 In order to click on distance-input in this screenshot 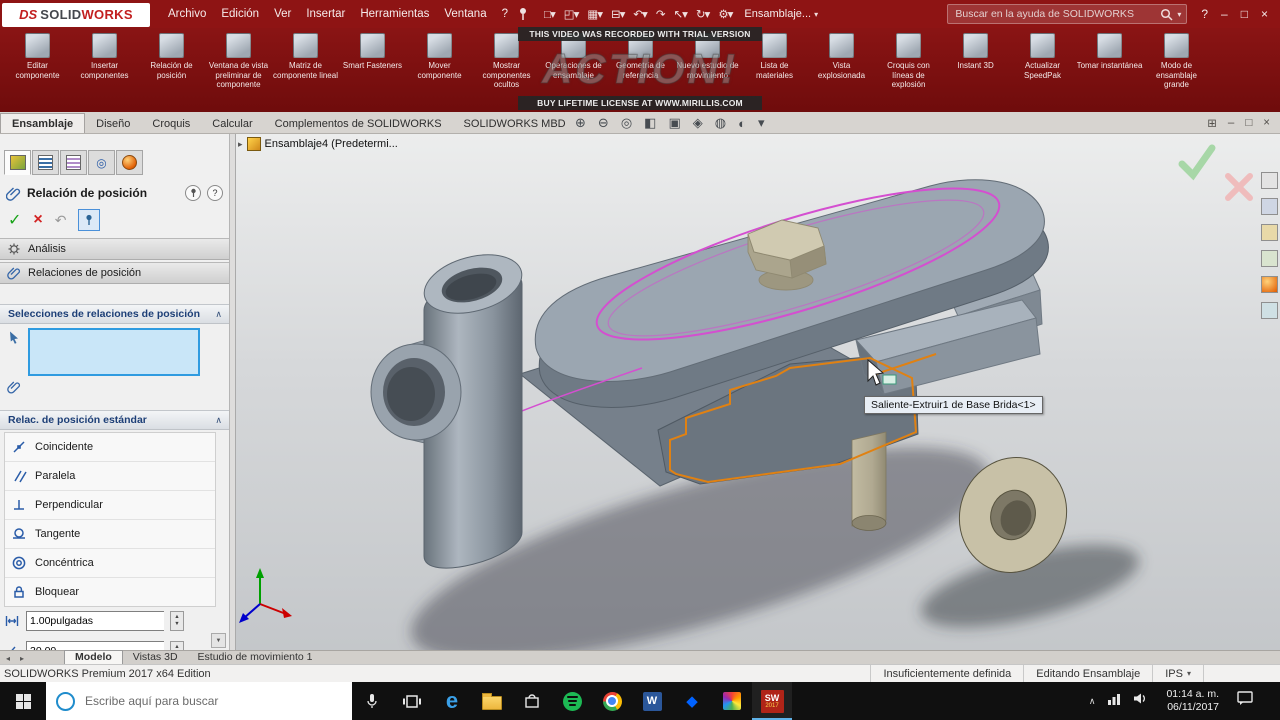, I will do `click(95, 621)`.